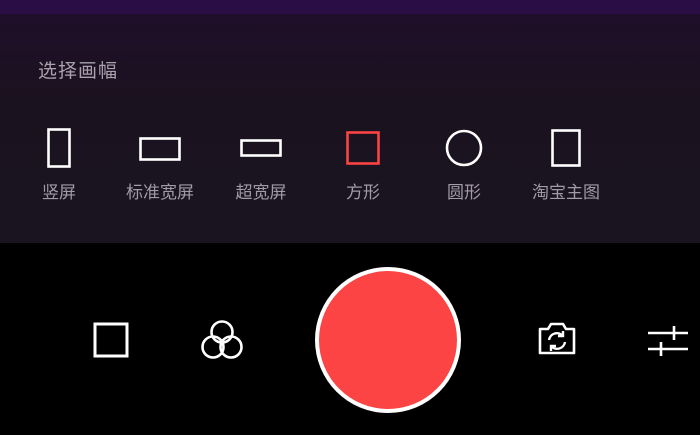  Describe the element at coordinates (566, 193) in the screenshot. I see `ratio-label: 淘宝主图` at that location.